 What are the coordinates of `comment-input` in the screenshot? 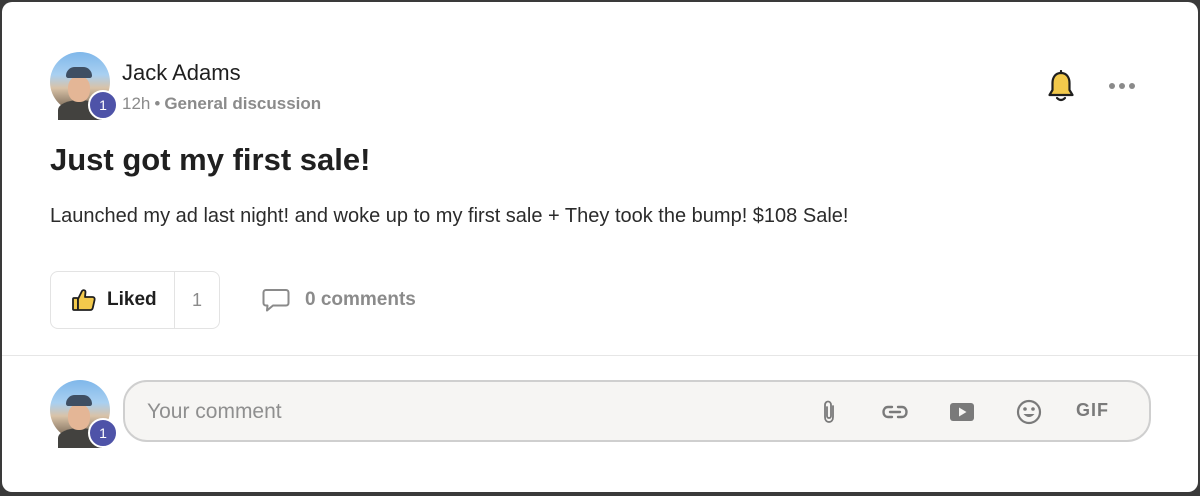 It's located at (467, 412).